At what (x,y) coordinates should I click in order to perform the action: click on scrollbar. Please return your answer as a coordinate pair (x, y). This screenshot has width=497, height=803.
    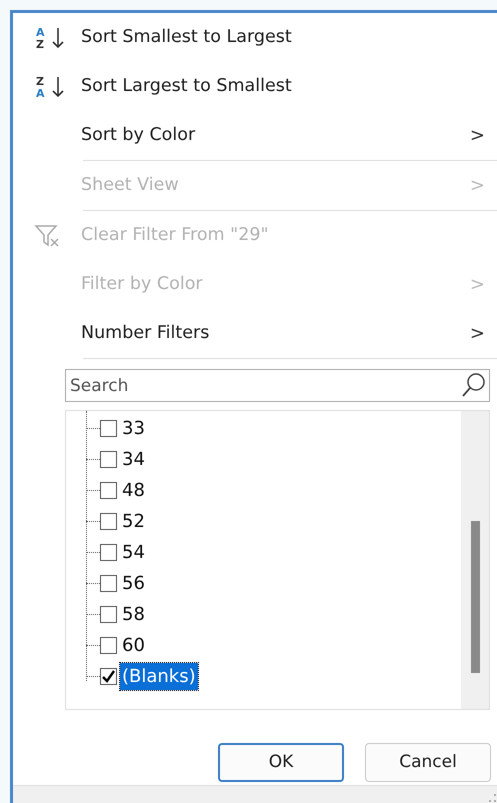
    Looking at the image, I should click on (475, 560).